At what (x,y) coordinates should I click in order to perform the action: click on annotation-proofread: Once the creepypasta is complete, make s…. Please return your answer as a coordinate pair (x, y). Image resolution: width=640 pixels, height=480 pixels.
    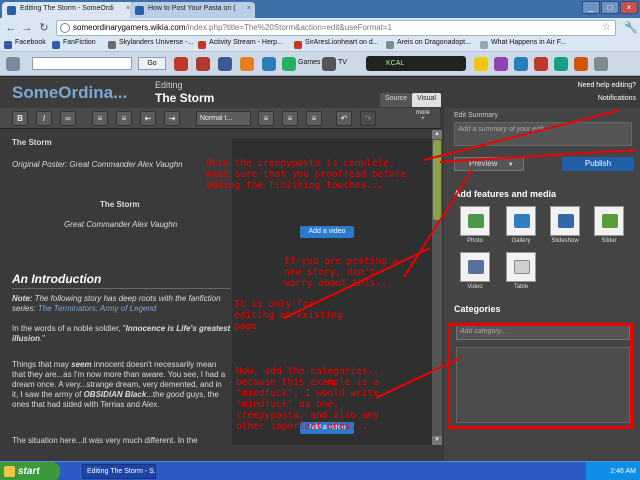
    Looking at the image, I should click on (306, 174).